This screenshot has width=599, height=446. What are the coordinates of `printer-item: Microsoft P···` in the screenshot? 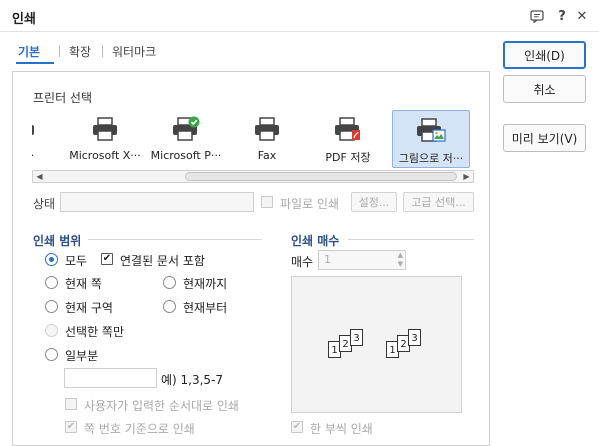 It's located at (186, 139).